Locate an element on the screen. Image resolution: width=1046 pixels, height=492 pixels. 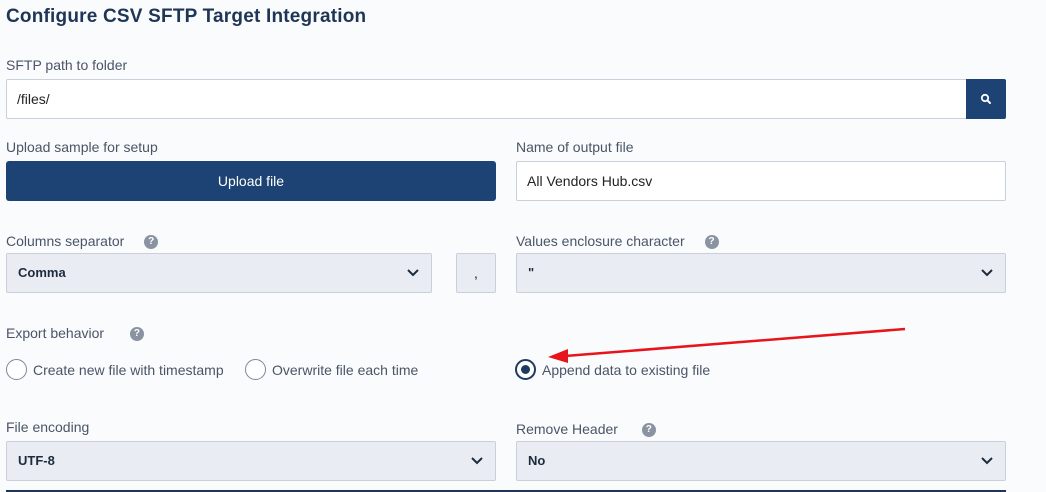
file-encoding-select: UTF-8 is located at coordinates (251, 461).